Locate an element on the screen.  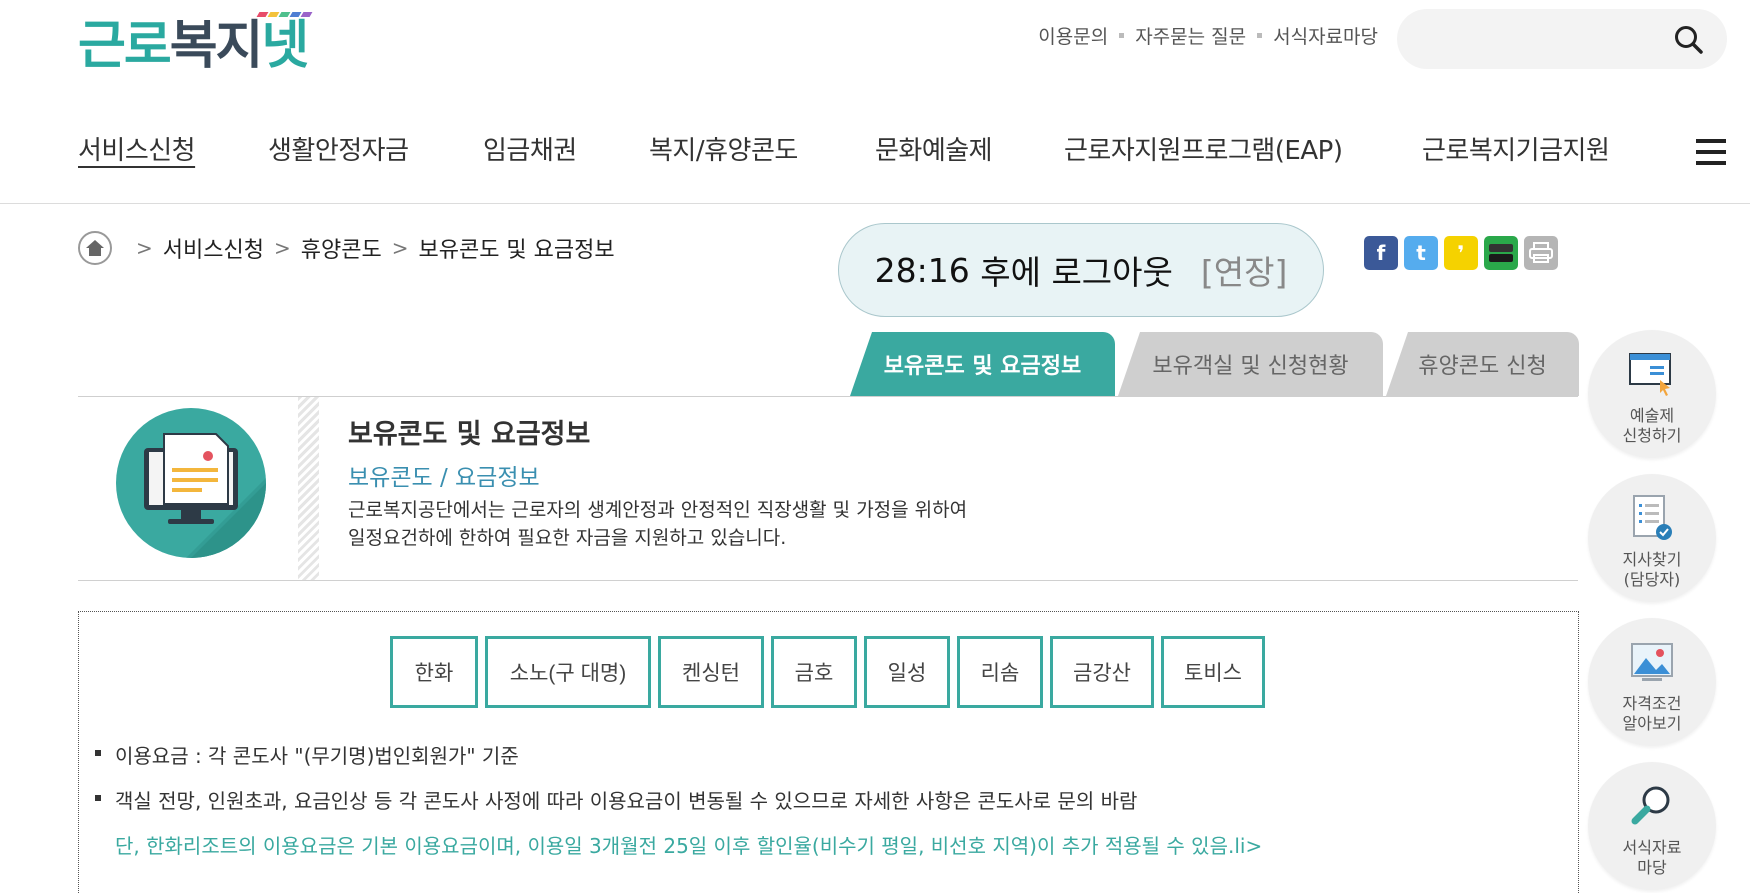
breadcrumb-item: 서비스신청 is located at coordinates (213, 248).